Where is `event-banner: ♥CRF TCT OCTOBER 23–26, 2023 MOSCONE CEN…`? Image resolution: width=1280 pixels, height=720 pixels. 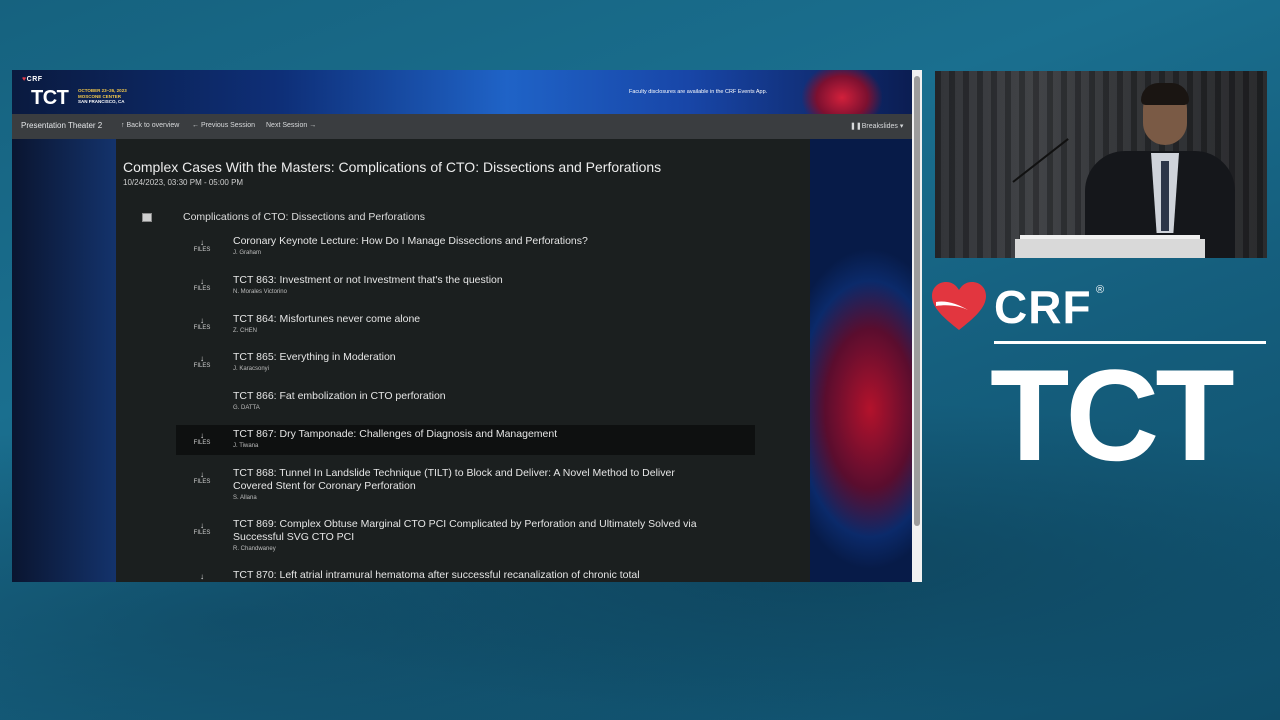 event-banner: ♥CRF TCT OCTOBER 23–26, 2023 MOSCONE CEN… is located at coordinates (462, 95).